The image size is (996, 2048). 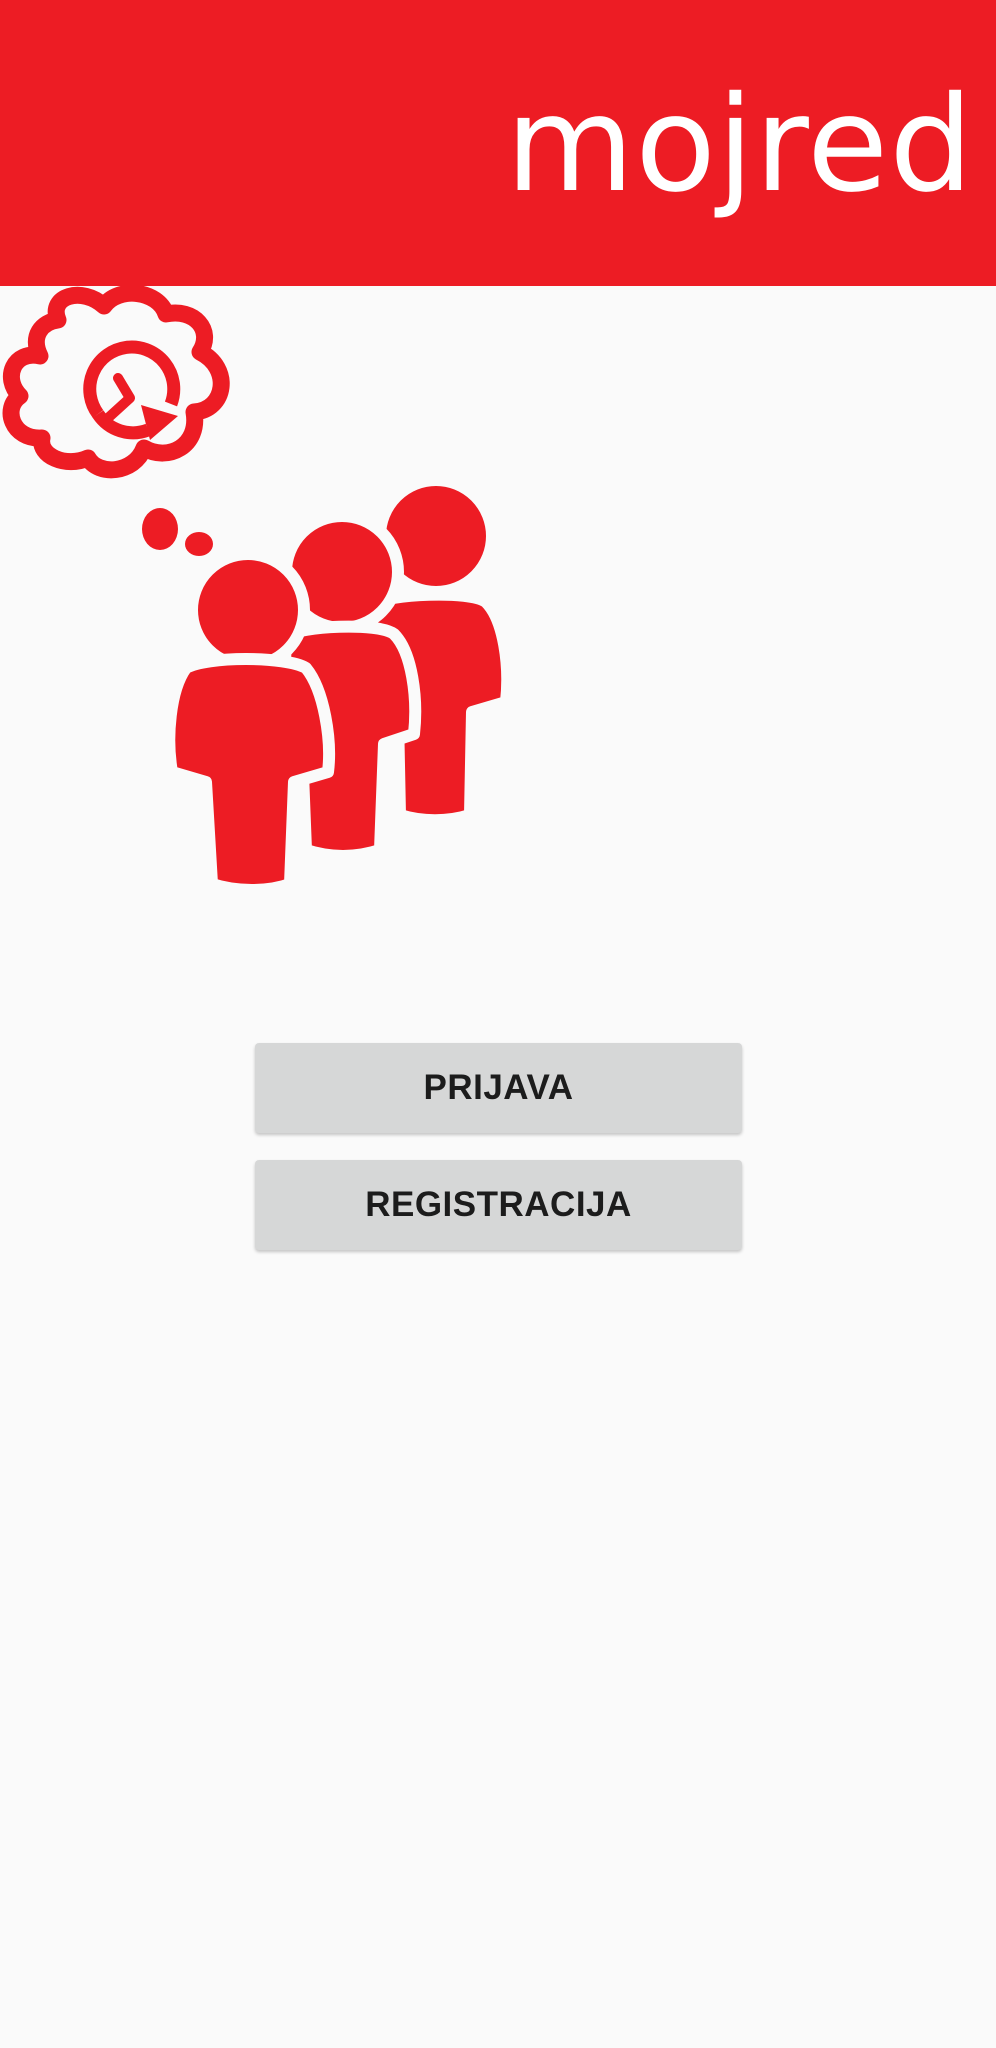 I want to click on brand-title: mojred, so click(x=739, y=145).